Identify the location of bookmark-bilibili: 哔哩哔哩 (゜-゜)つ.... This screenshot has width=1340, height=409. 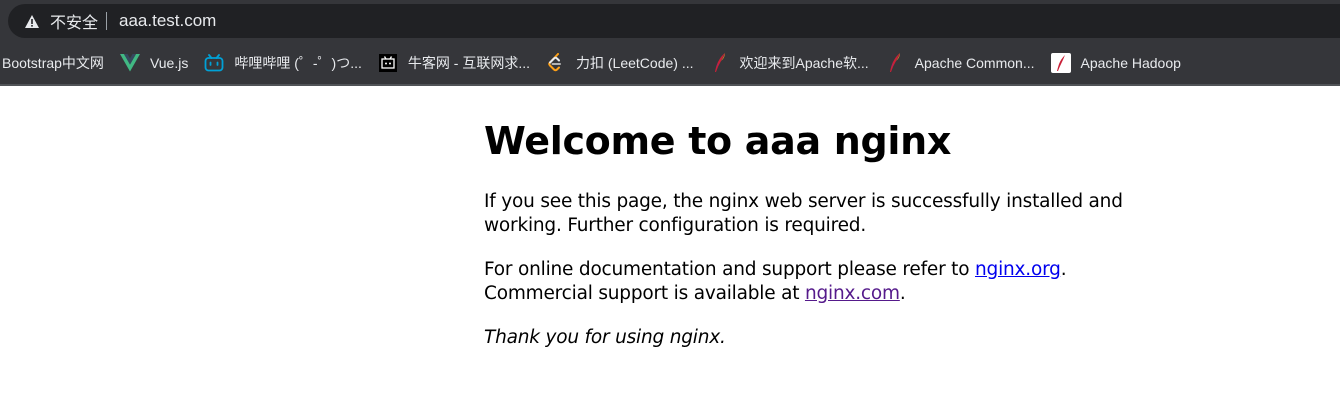
(283, 63).